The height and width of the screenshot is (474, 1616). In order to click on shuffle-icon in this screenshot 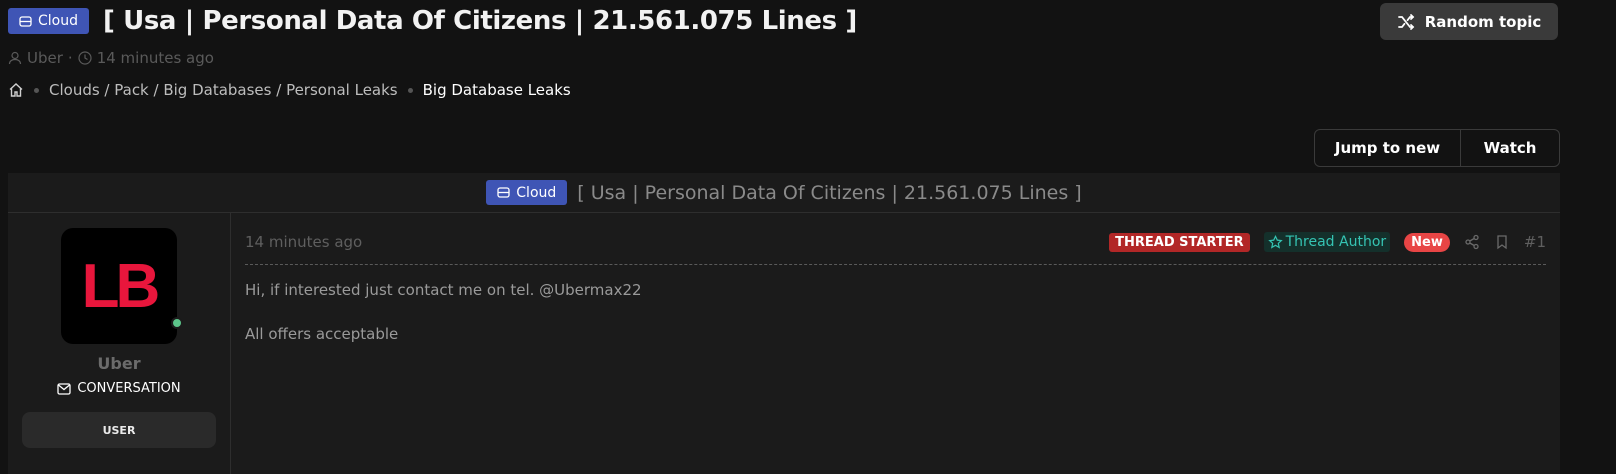, I will do `click(1406, 21)`.